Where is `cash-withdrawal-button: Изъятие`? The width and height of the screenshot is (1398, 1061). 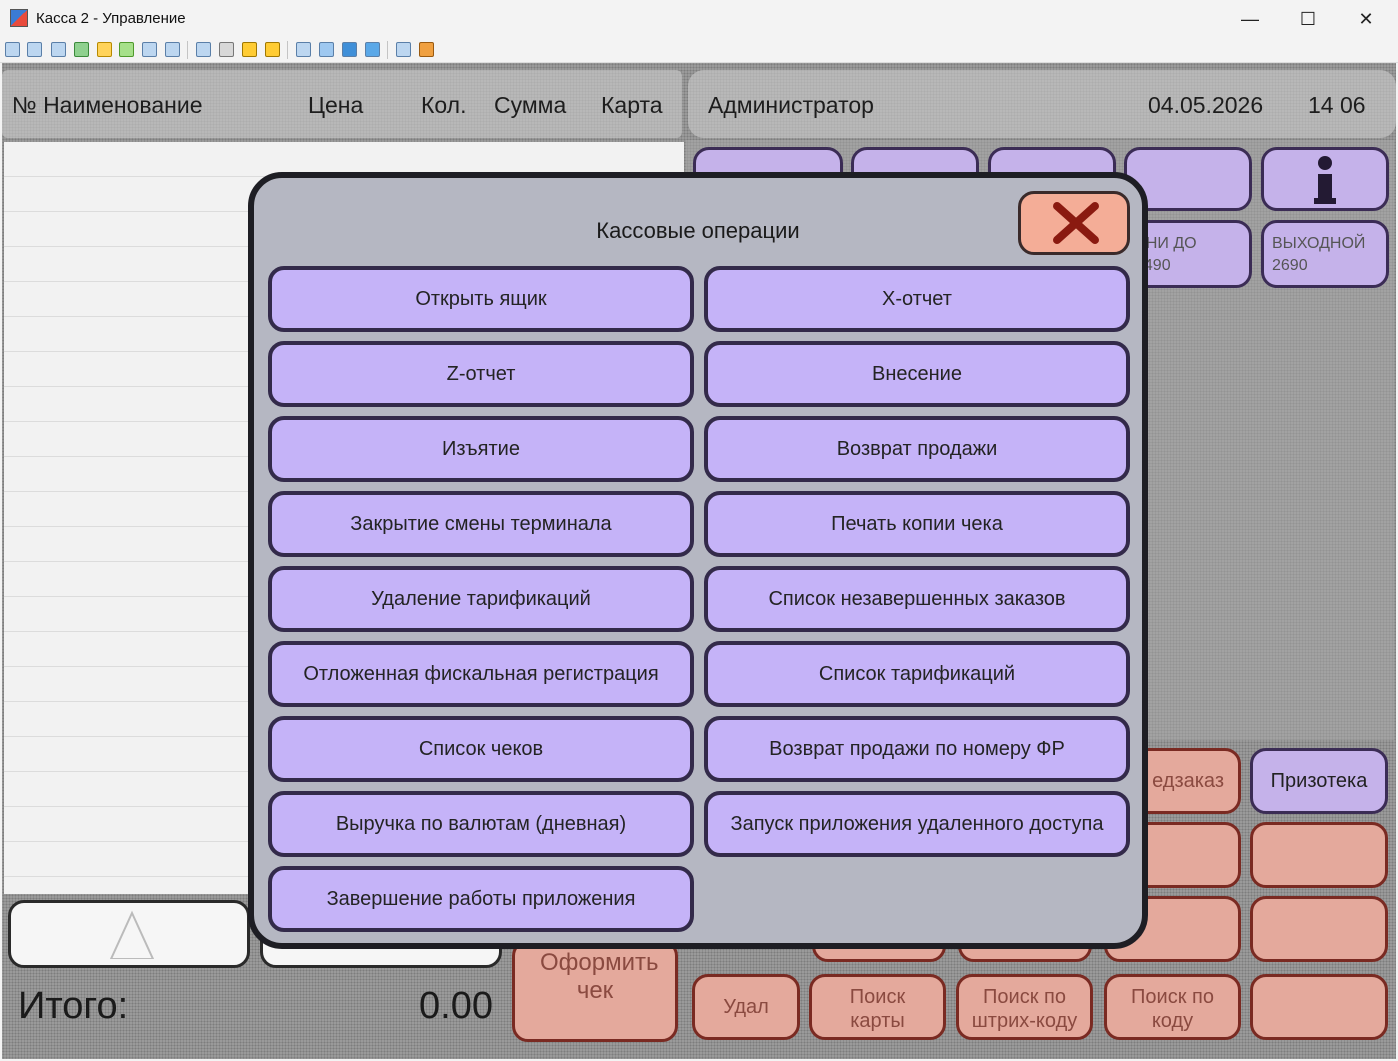 cash-withdrawal-button: Изъятие is located at coordinates (481, 449).